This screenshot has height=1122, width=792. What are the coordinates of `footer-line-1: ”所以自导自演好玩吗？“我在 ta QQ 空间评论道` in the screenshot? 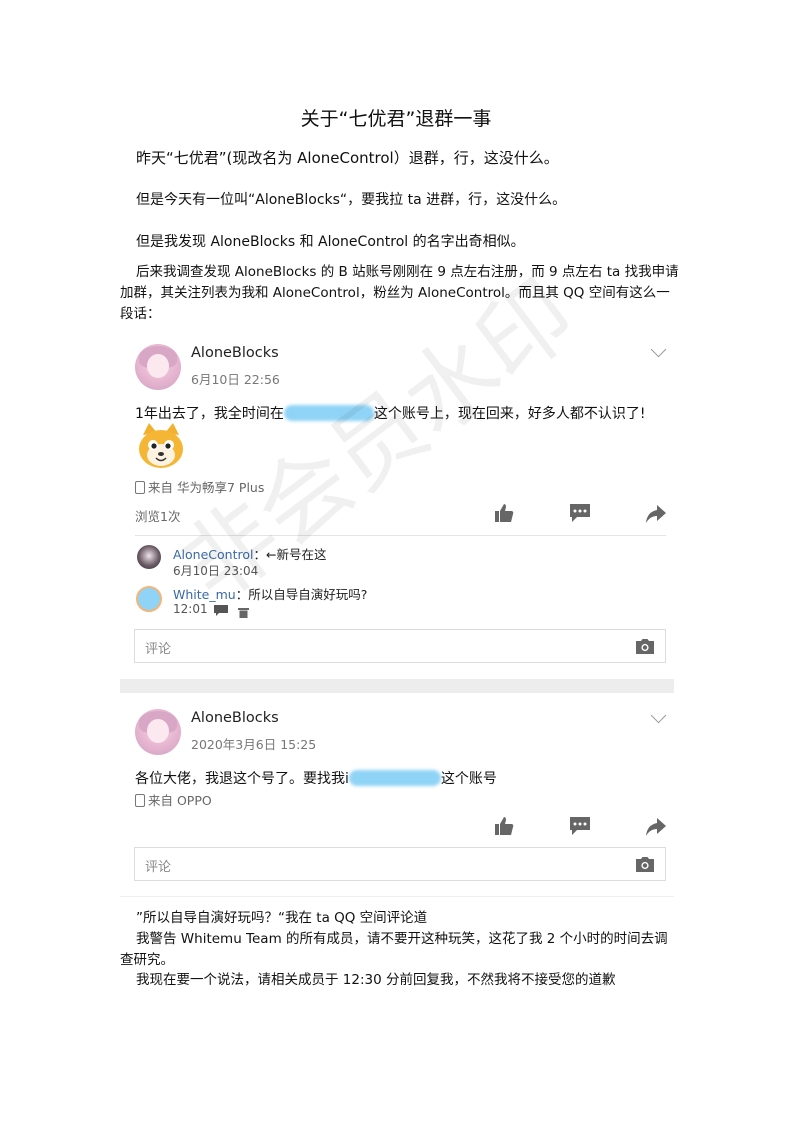 It's located at (282, 918).